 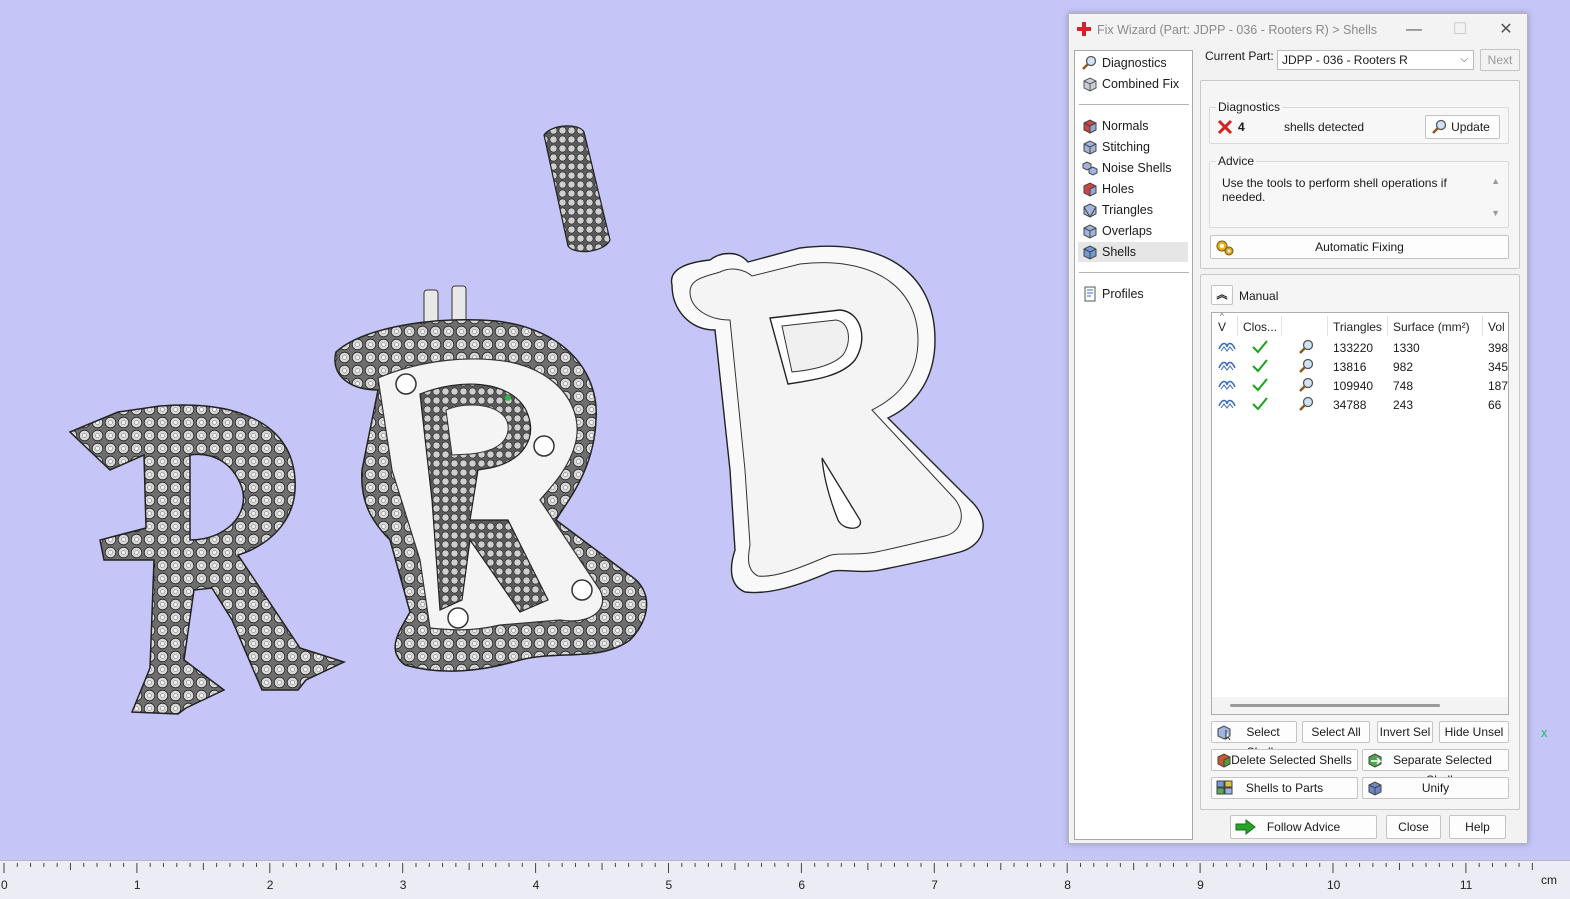 What do you see at coordinates (1336, 732) in the screenshot?
I see `select-all-button: Select All` at bounding box center [1336, 732].